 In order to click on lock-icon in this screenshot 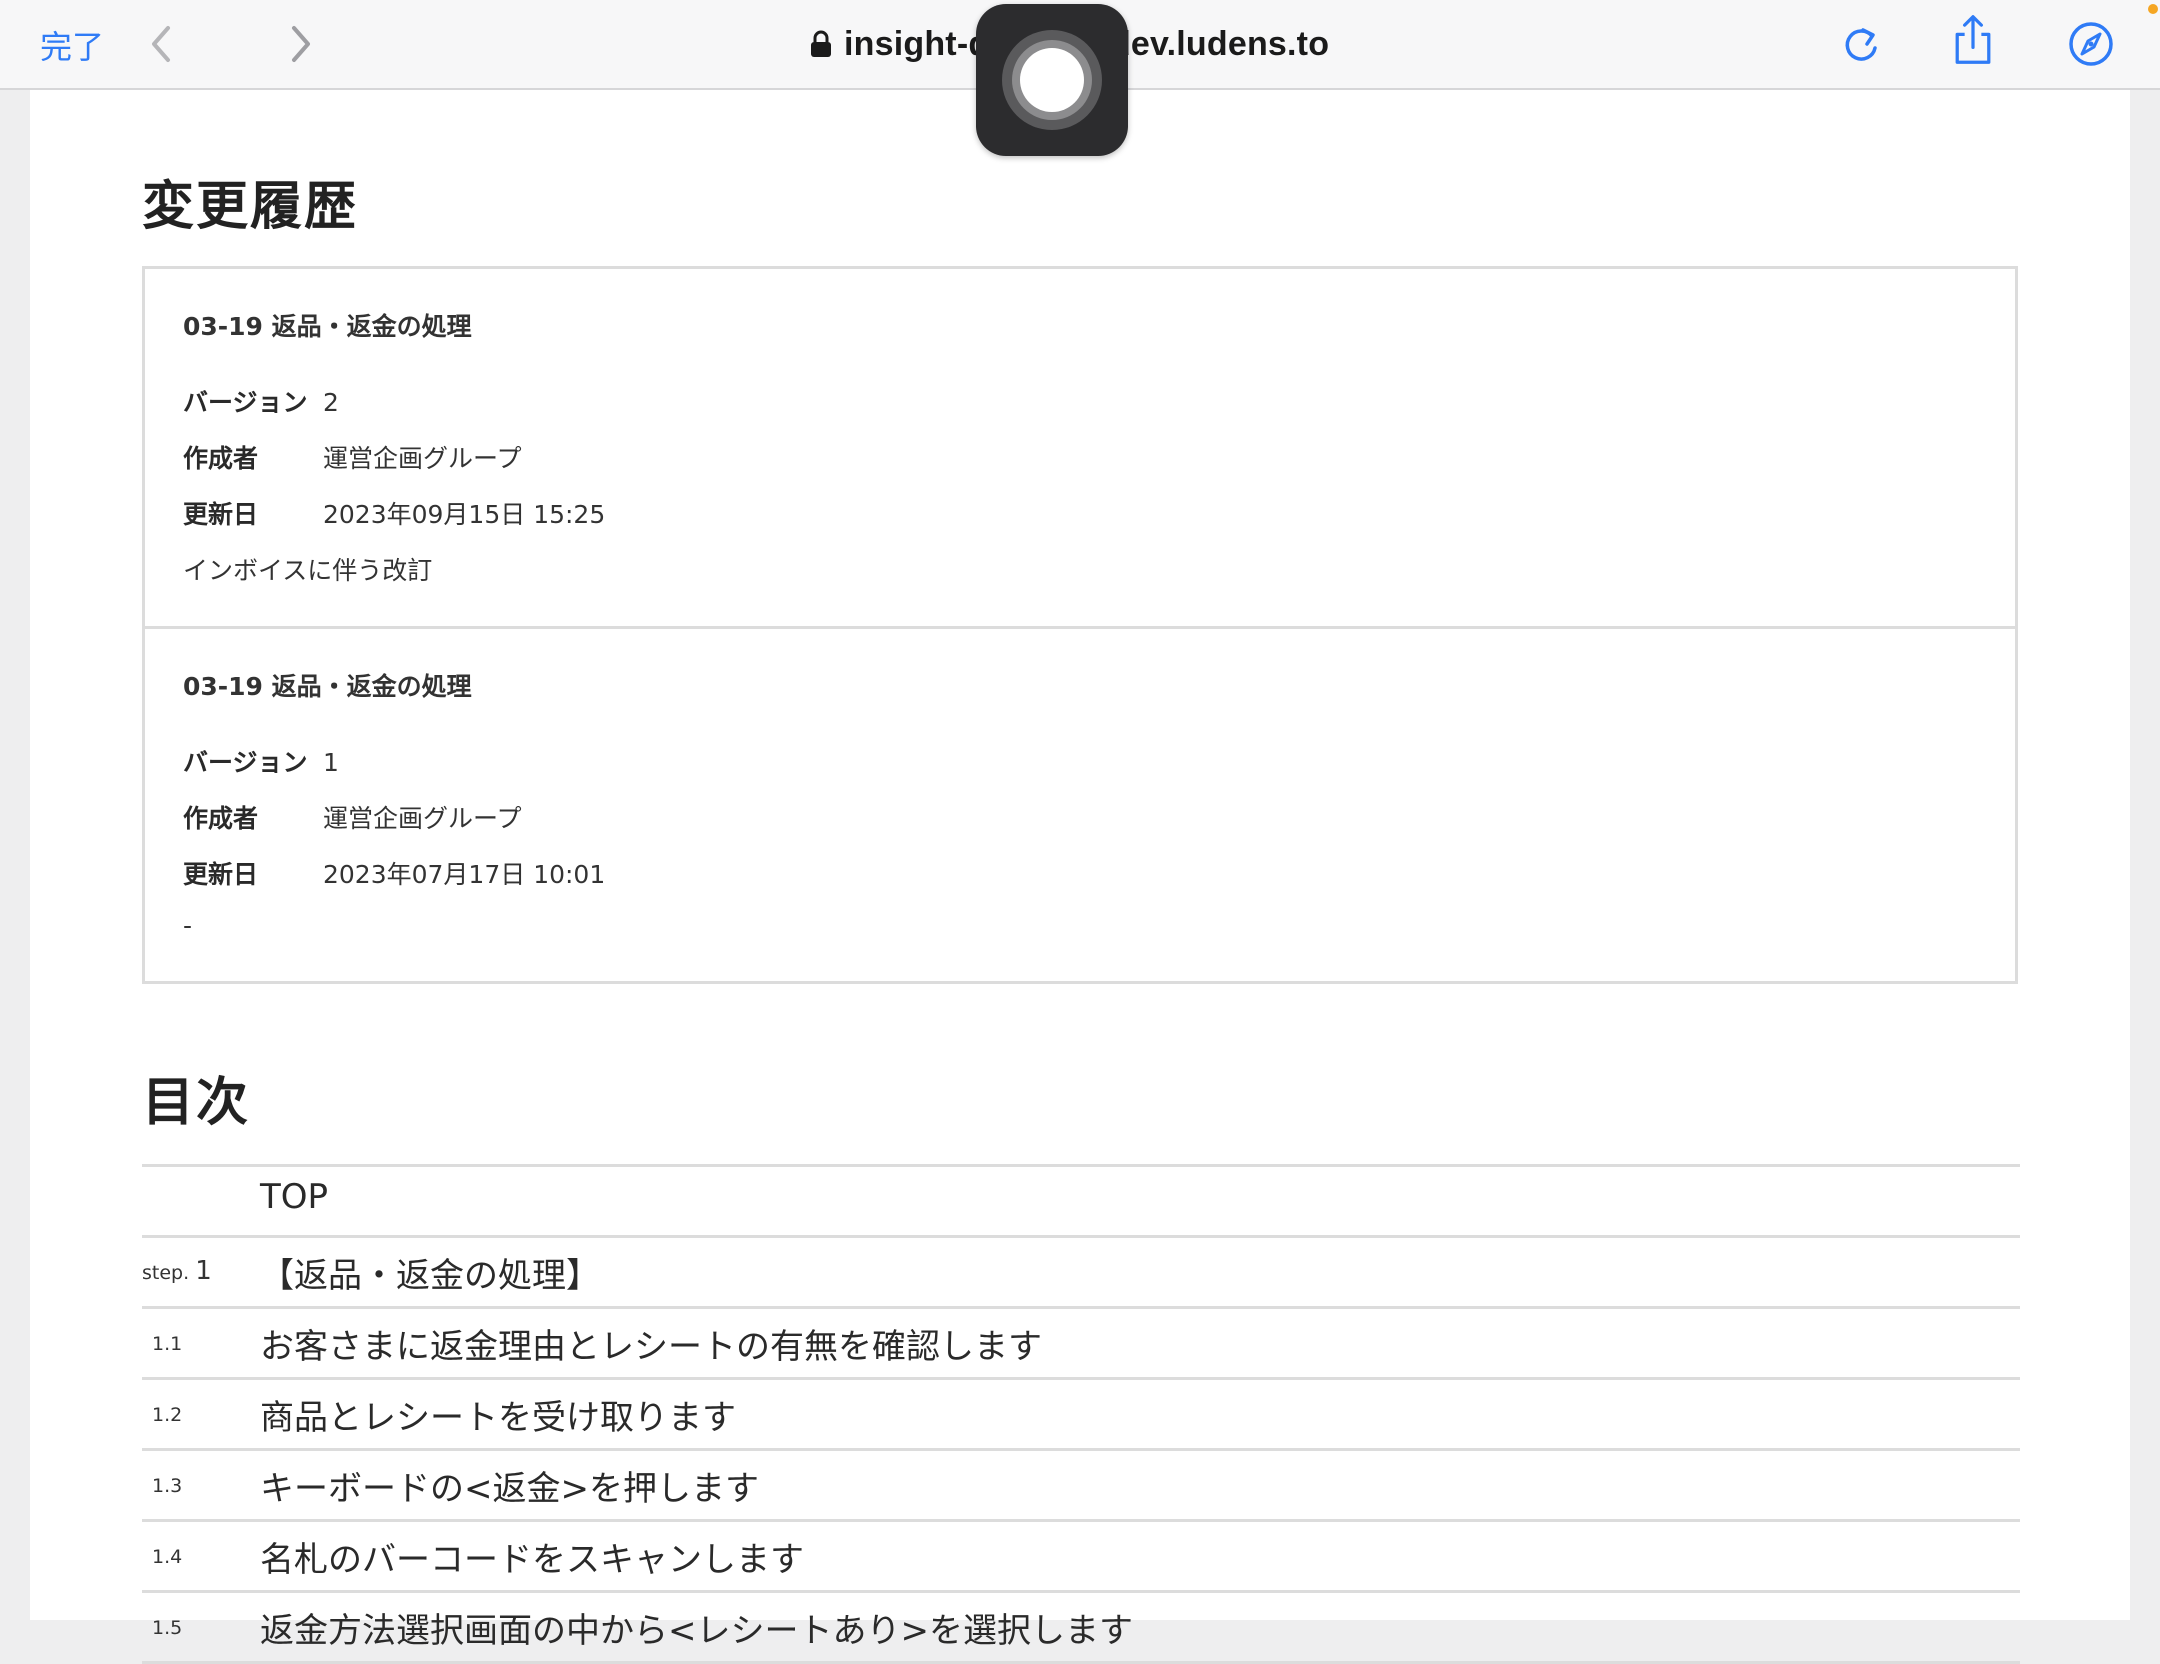, I will do `click(821, 43)`.